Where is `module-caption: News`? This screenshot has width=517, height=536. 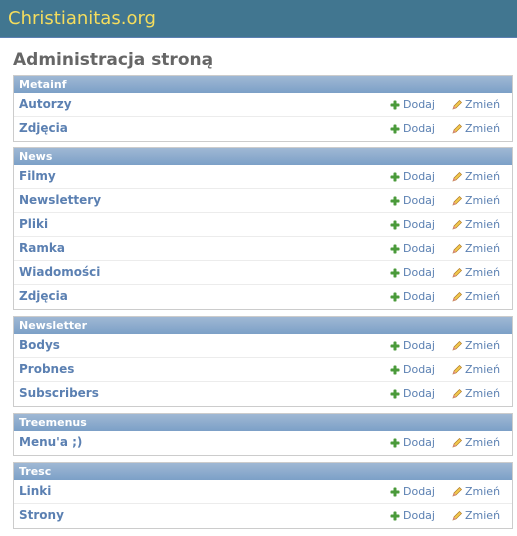 module-caption: News is located at coordinates (263, 156).